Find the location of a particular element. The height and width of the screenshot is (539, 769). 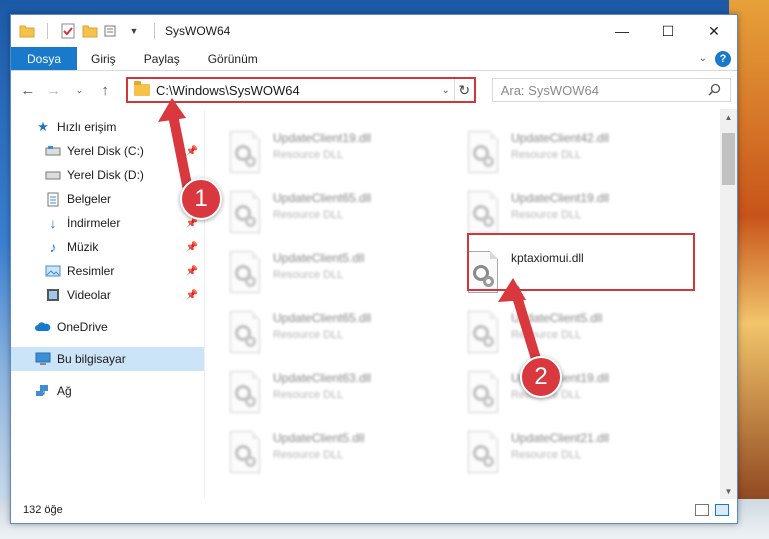

sidebar-item-resimler: Resimler 📌 is located at coordinates (107, 271).